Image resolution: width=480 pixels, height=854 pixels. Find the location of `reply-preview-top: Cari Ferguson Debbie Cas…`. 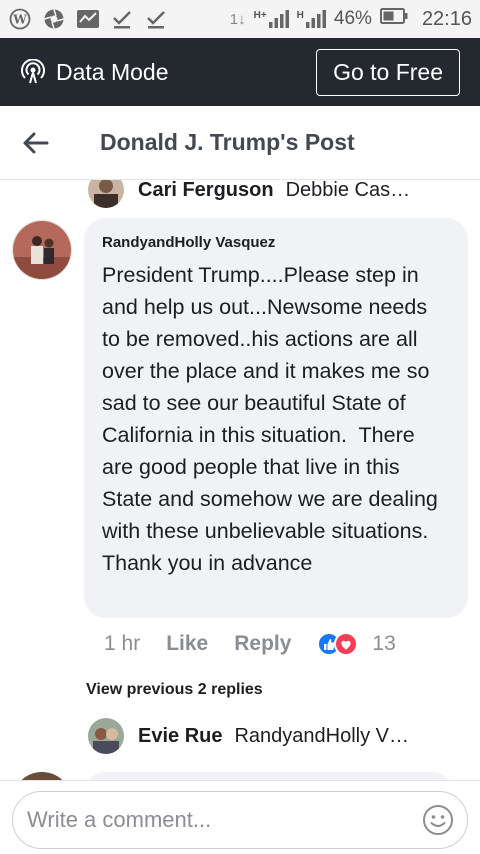

reply-preview-top: Cari Ferguson Debbie Cas… is located at coordinates (249, 194).